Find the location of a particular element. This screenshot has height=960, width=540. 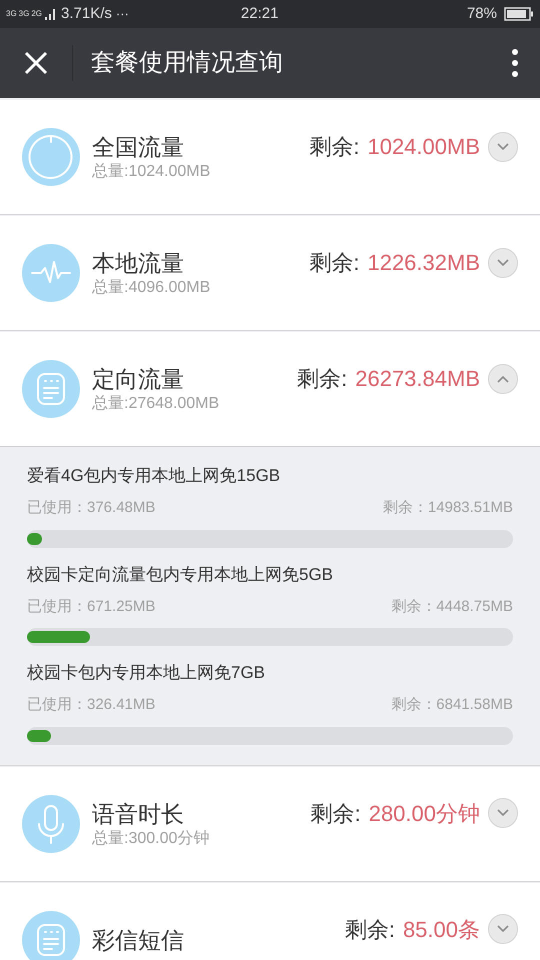

item-total: 总量:300.00分钟 is located at coordinates (151, 838).